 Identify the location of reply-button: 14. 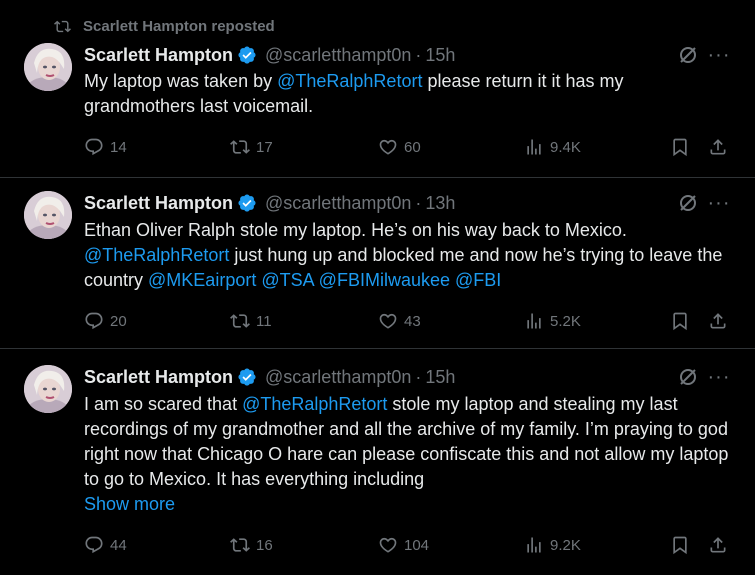
(105, 147).